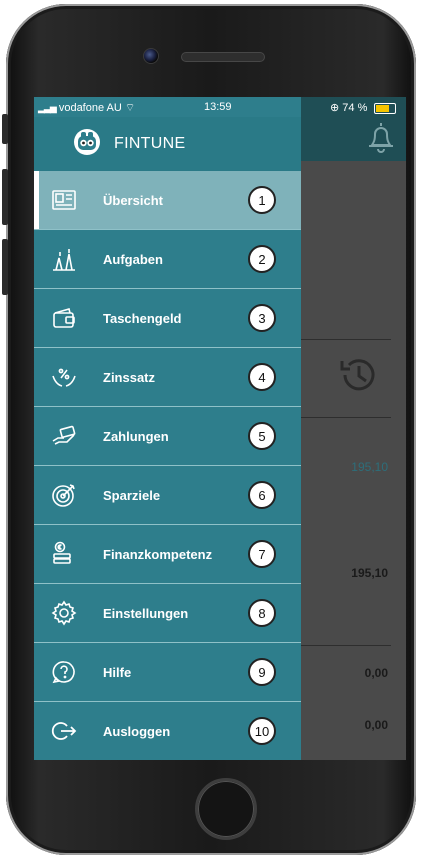  I want to click on menu-item-taschengeld: Taschengeld 3, so click(167, 318).